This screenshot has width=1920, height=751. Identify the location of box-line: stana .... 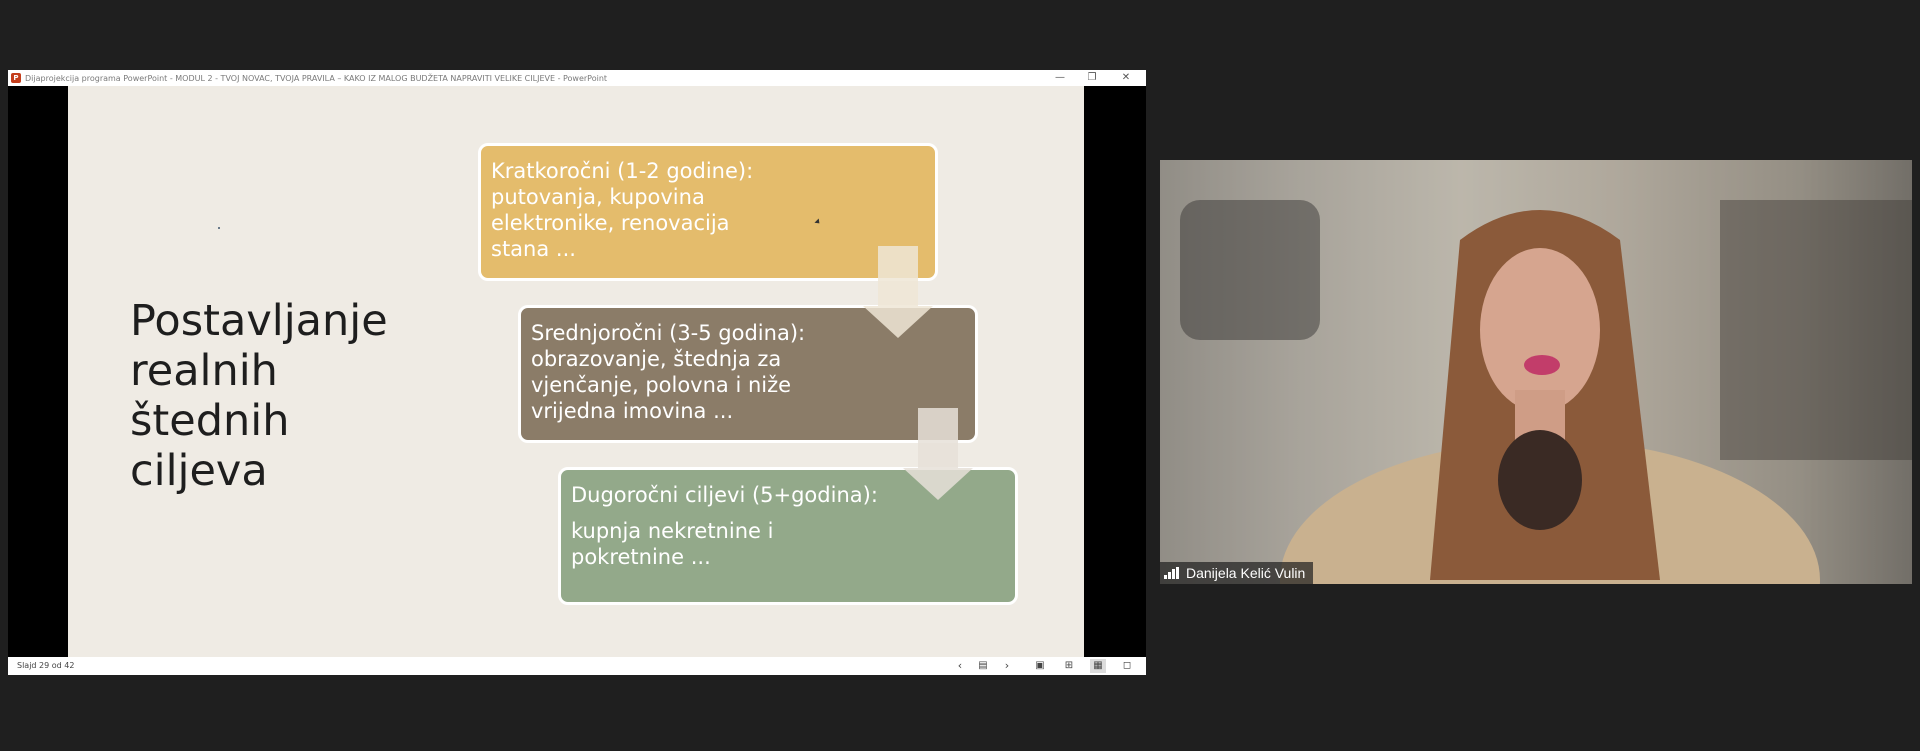
(533, 249).